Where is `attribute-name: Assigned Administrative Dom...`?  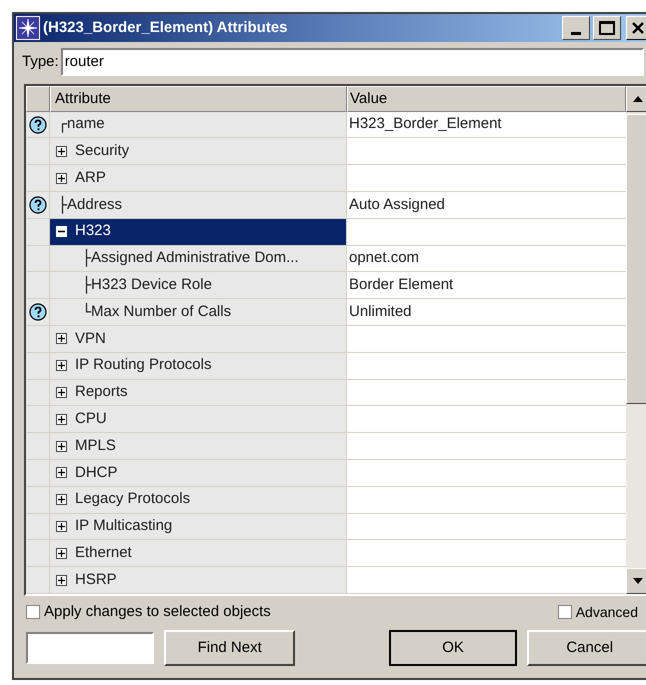 attribute-name: Assigned Administrative Dom... is located at coordinates (195, 257).